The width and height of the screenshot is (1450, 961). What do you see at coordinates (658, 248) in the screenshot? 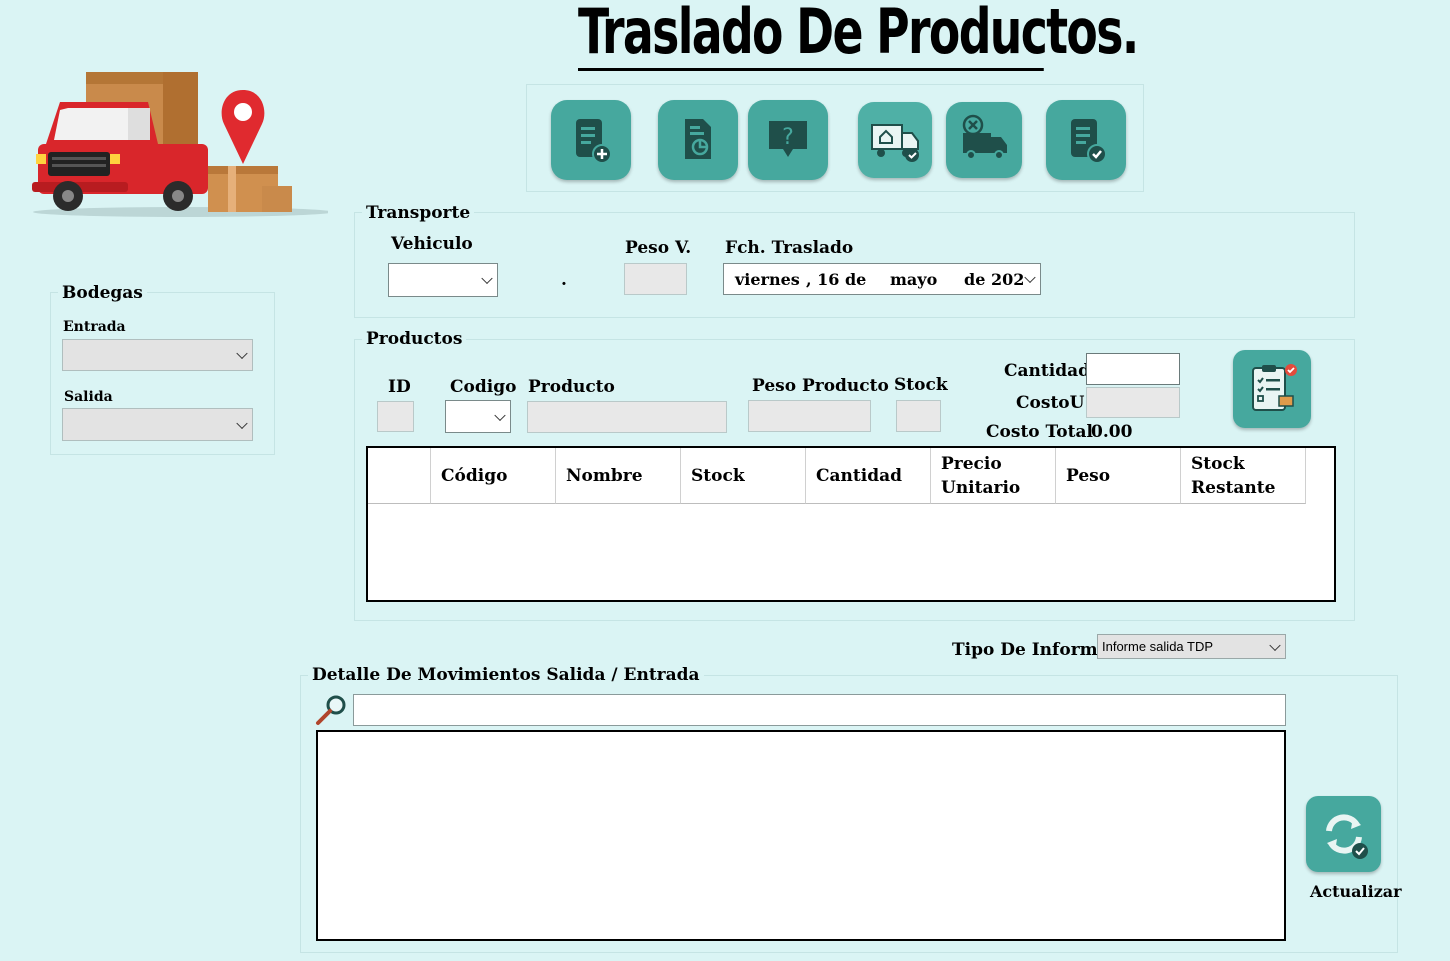
I see `peso-vehiculo-label: Peso V.` at bounding box center [658, 248].